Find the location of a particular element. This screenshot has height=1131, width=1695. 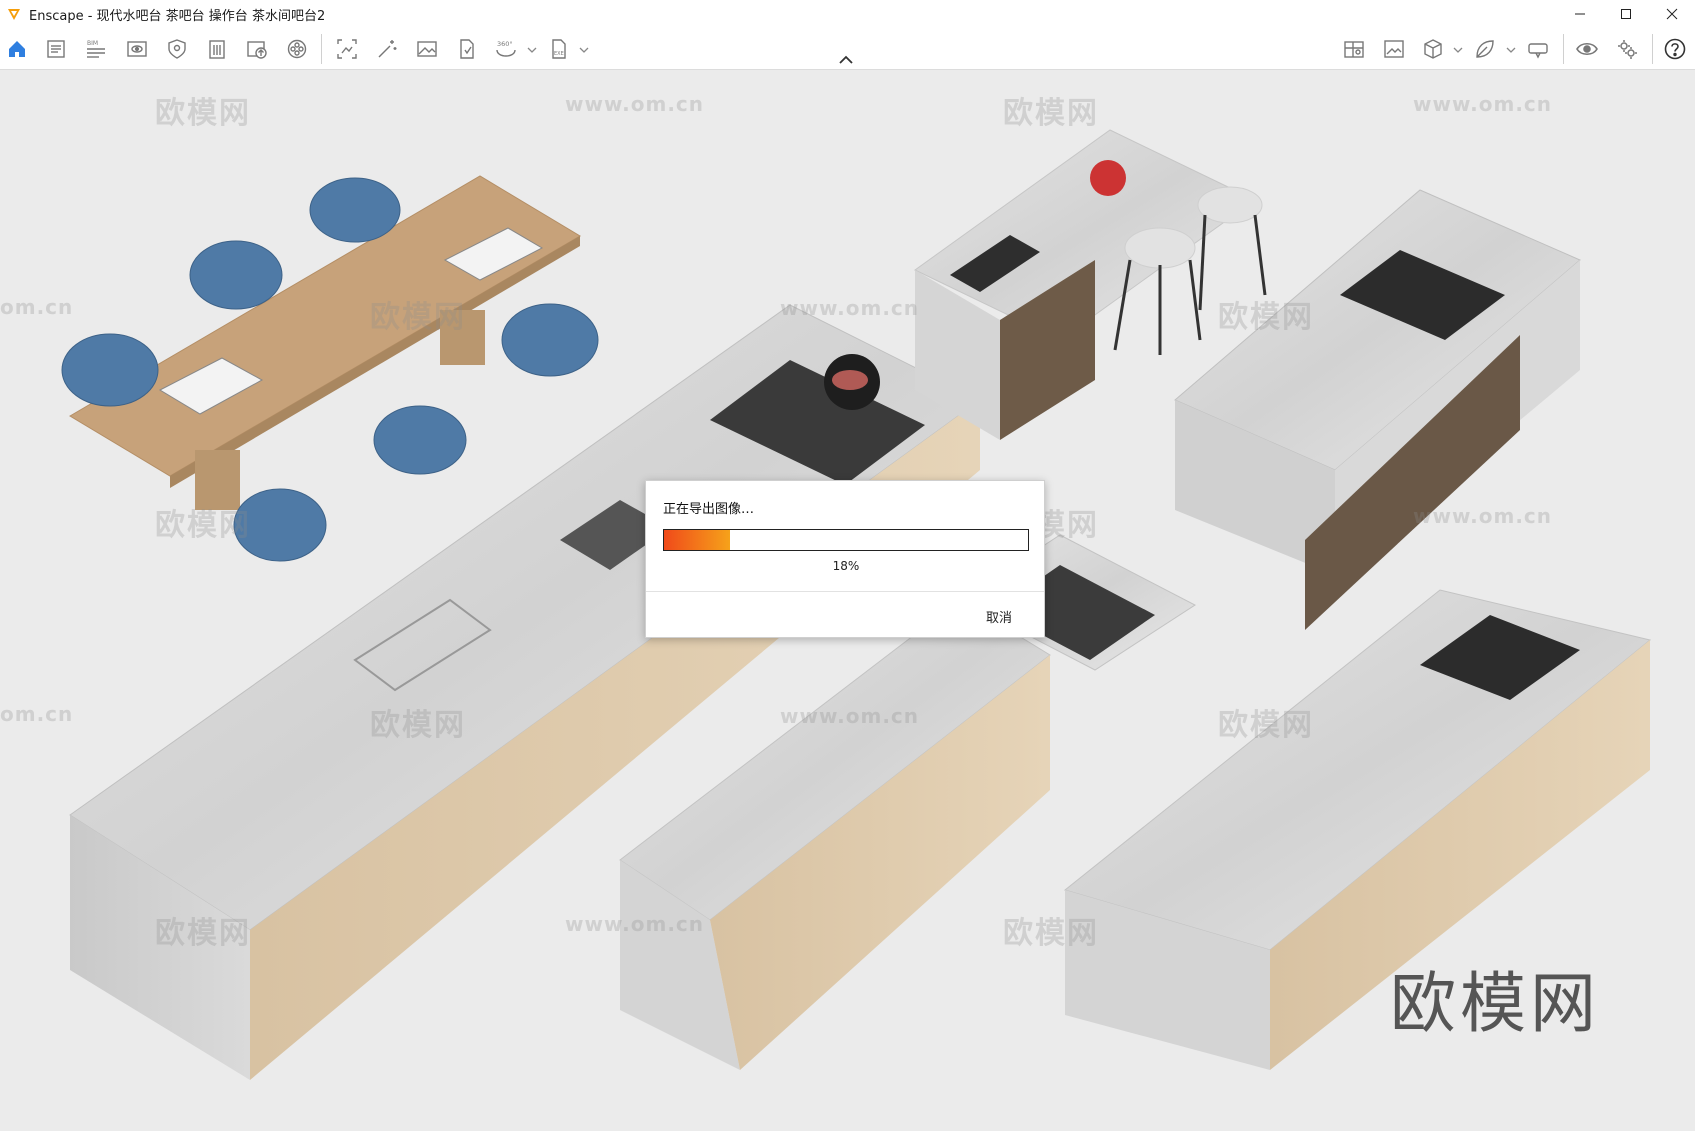

magic-wand-icon is located at coordinates (387, 49).